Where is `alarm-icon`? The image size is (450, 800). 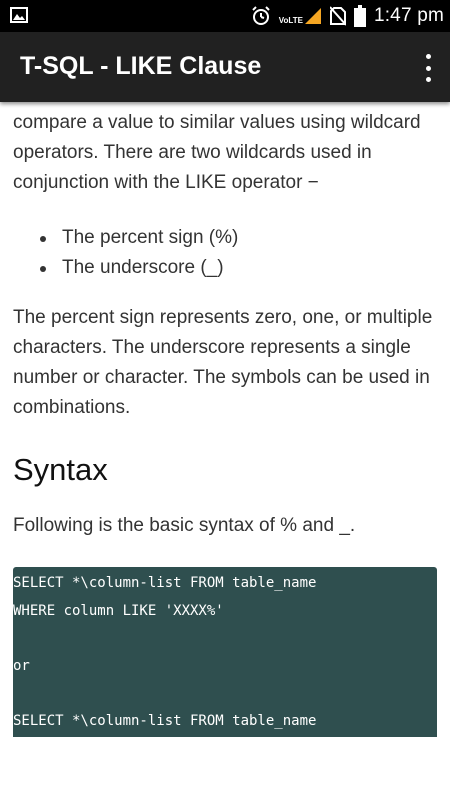
alarm-icon is located at coordinates (261, 15).